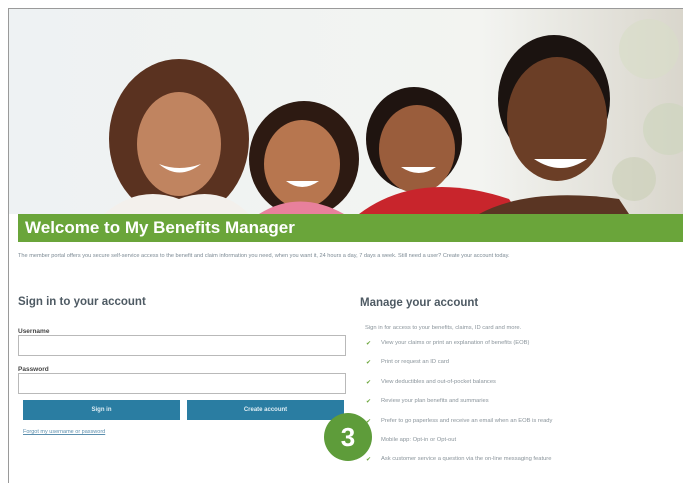 The width and height of the screenshot is (683, 483). What do you see at coordinates (265, 410) in the screenshot?
I see `create-account-button: Create account` at bounding box center [265, 410].